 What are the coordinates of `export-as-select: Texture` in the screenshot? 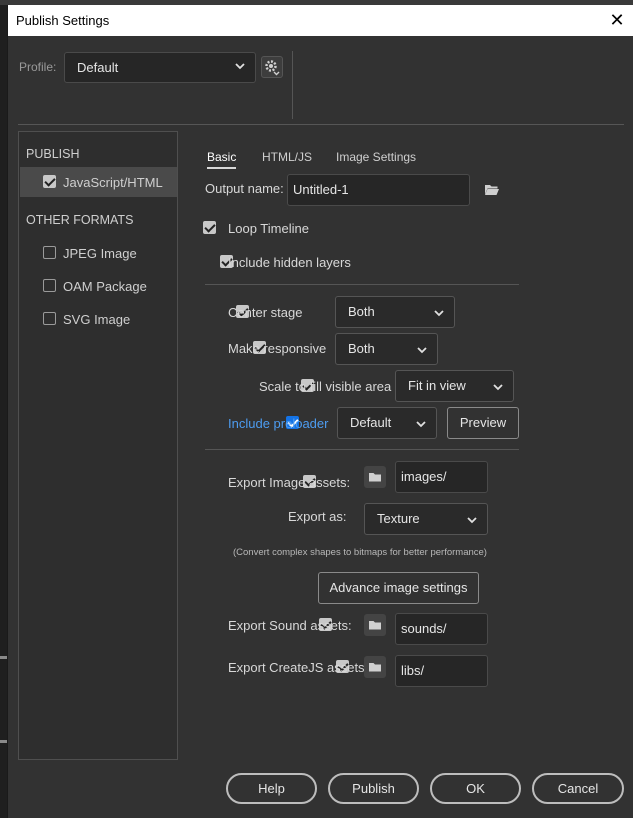 It's located at (426, 519).